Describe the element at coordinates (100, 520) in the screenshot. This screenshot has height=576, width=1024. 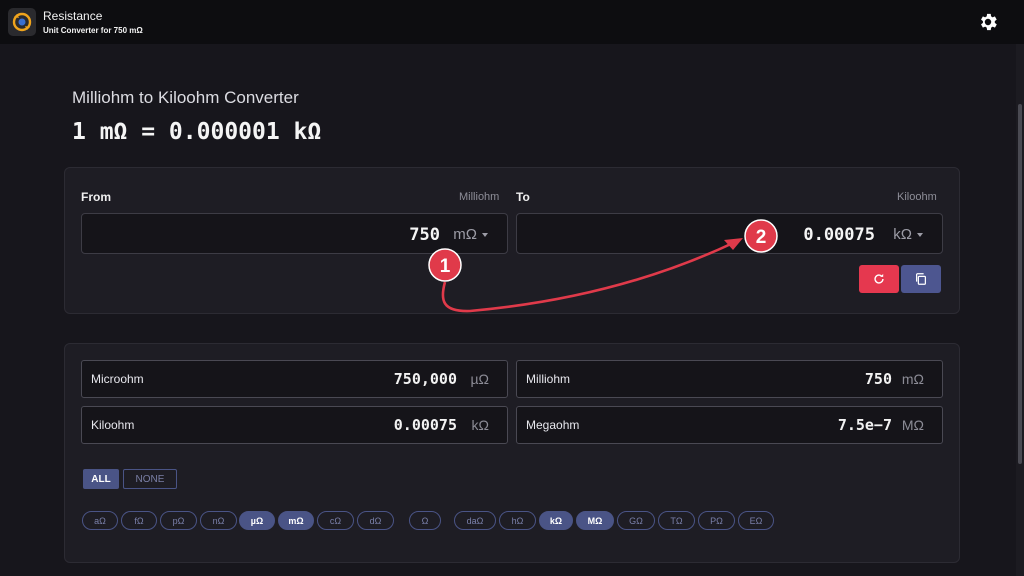
I see `unit-chip-attoohm: aΩ` at that location.